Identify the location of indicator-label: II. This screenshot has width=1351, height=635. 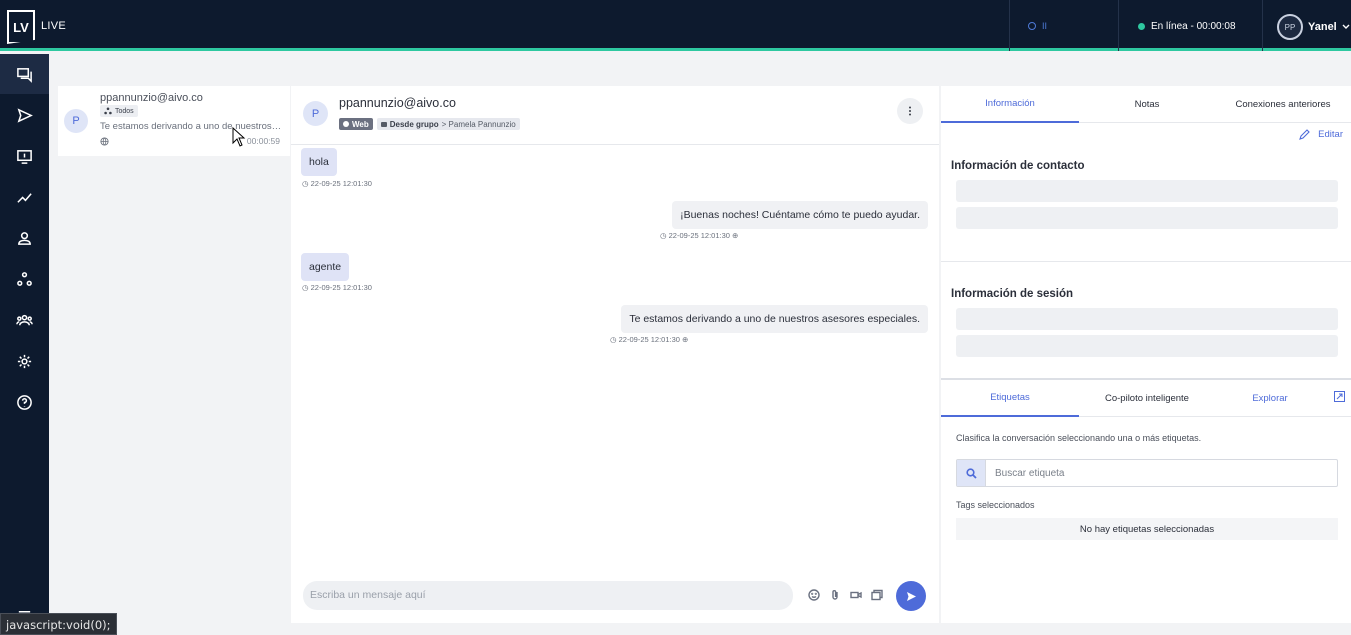
(1045, 26).